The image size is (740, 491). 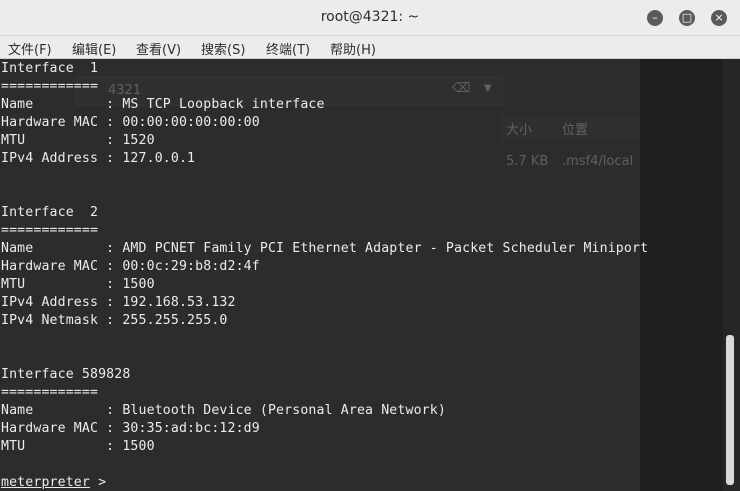 I want to click on menu-file: 文件(F), so click(x=30, y=48).